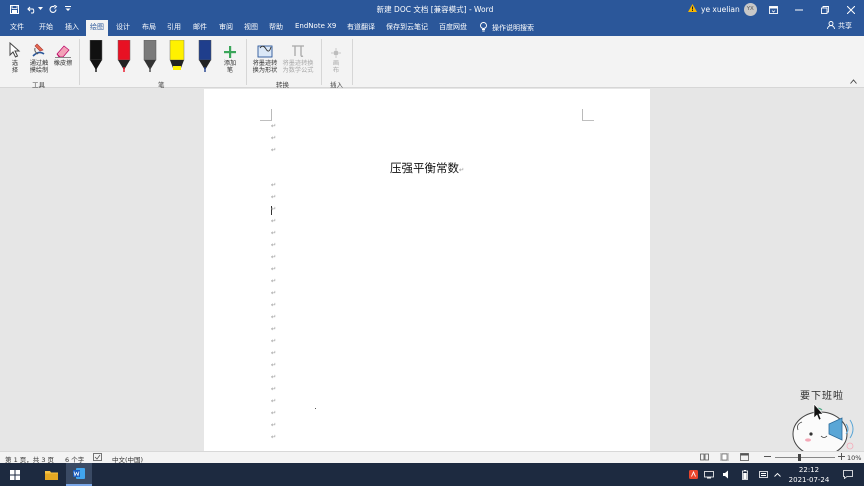  What do you see at coordinates (150, 56) in the screenshot?
I see `gray-pencil-icon` at bounding box center [150, 56].